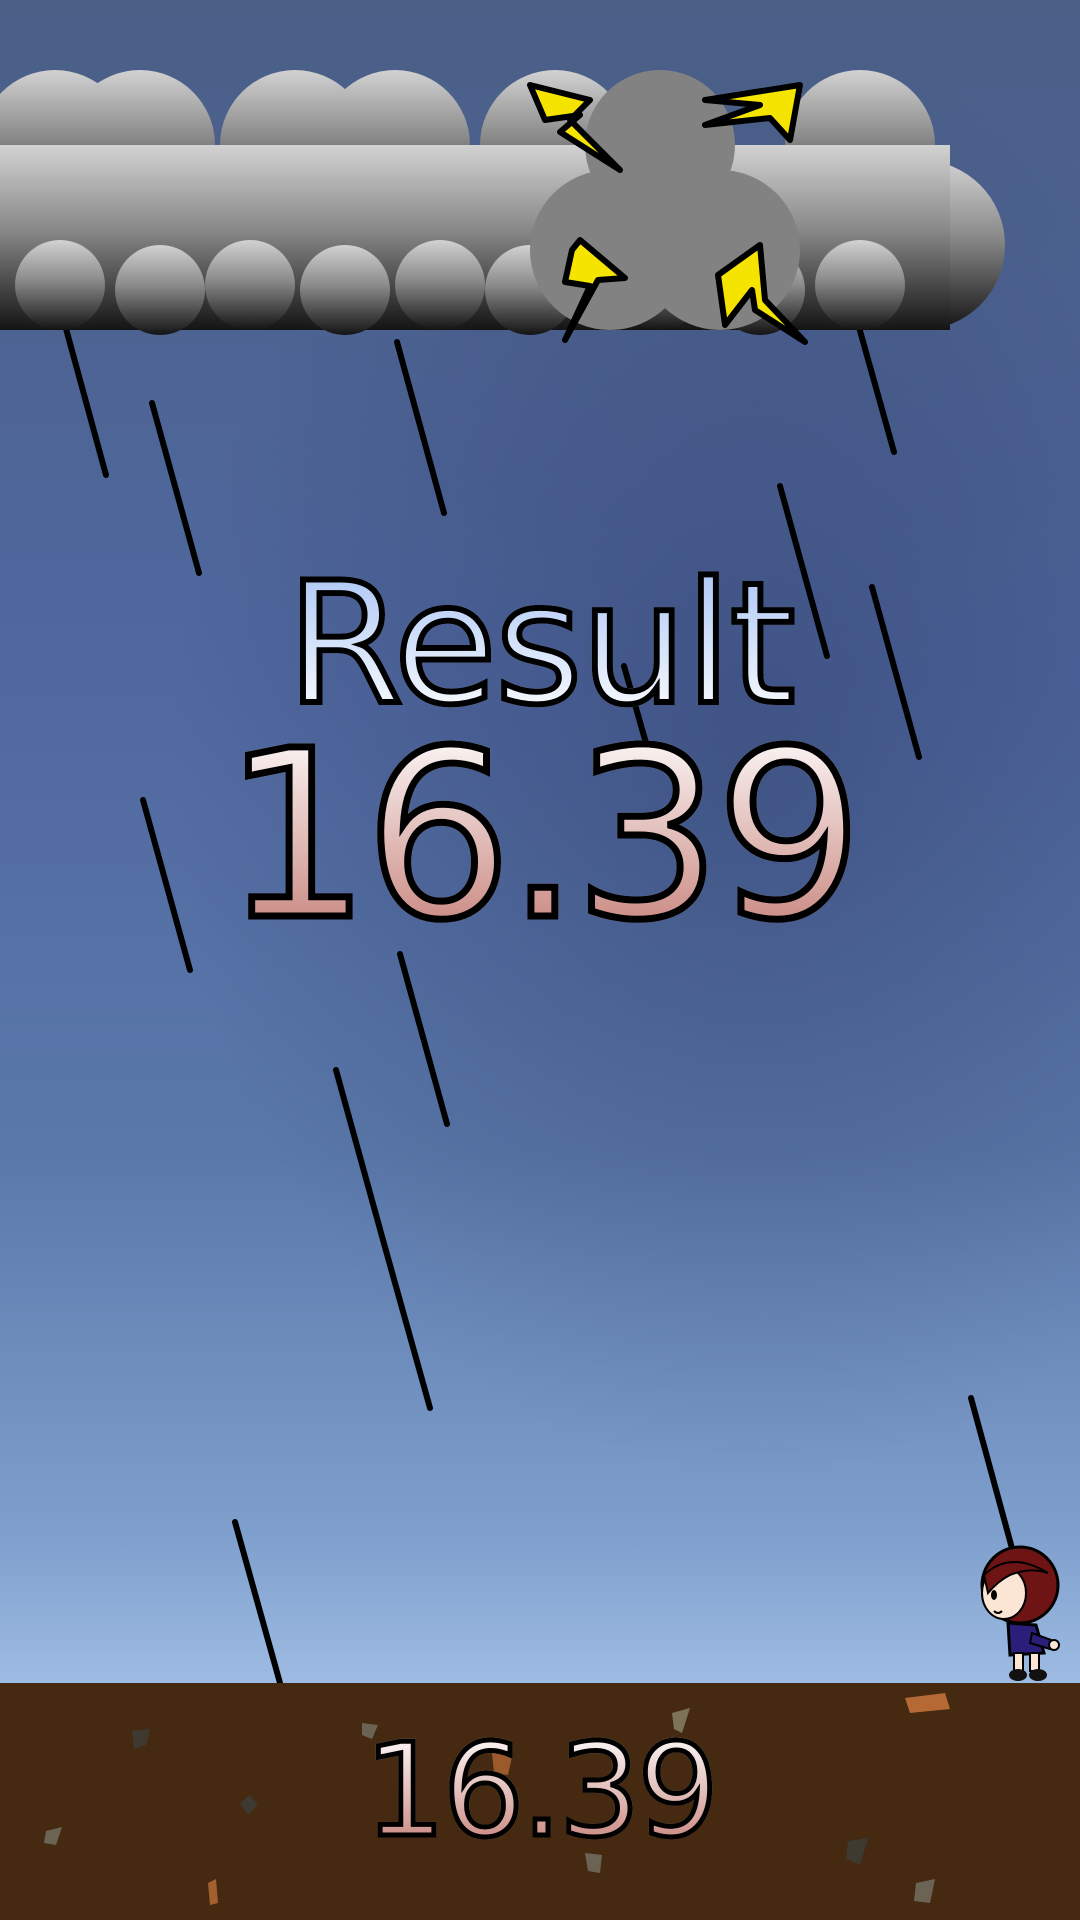 The width and height of the screenshot is (1080, 1920). What do you see at coordinates (540, 1791) in the screenshot?
I see `ground-score: 16.39` at bounding box center [540, 1791].